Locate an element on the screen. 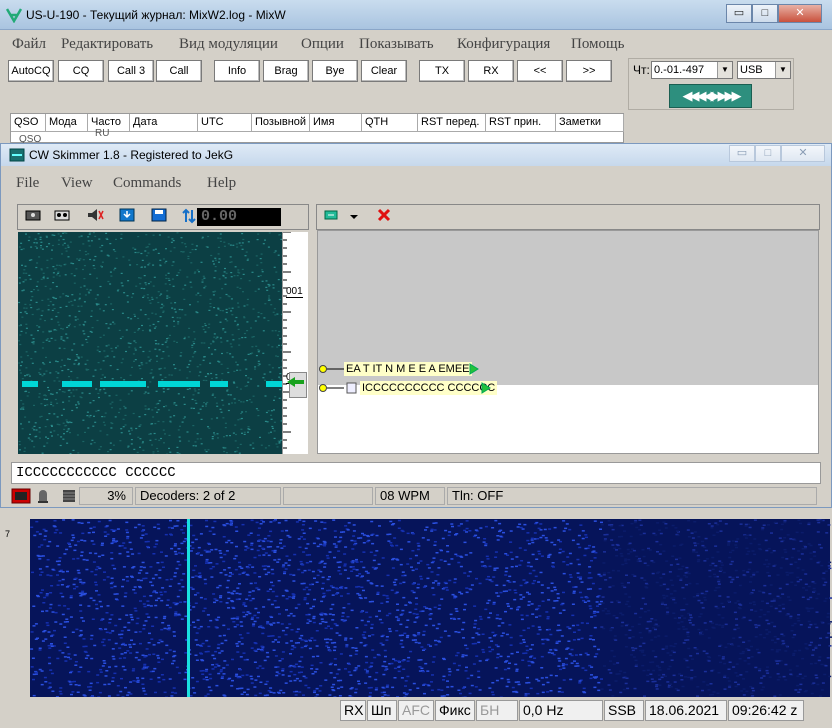  wpm-status: 08 WPM is located at coordinates (410, 496).